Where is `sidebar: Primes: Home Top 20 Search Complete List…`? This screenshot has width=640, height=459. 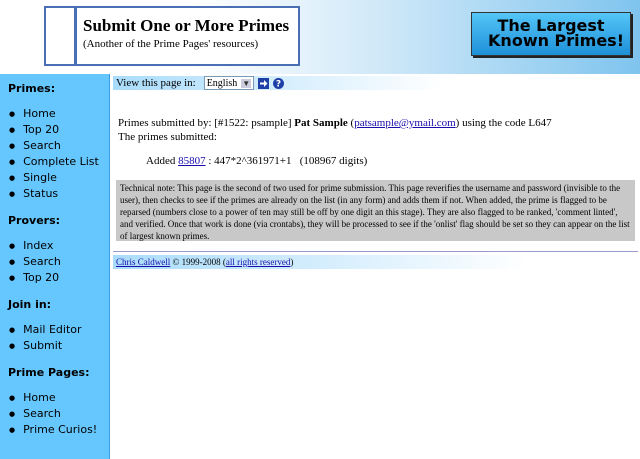
sidebar: Primes: Home Top 20 Search Complete List… is located at coordinates (55, 266).